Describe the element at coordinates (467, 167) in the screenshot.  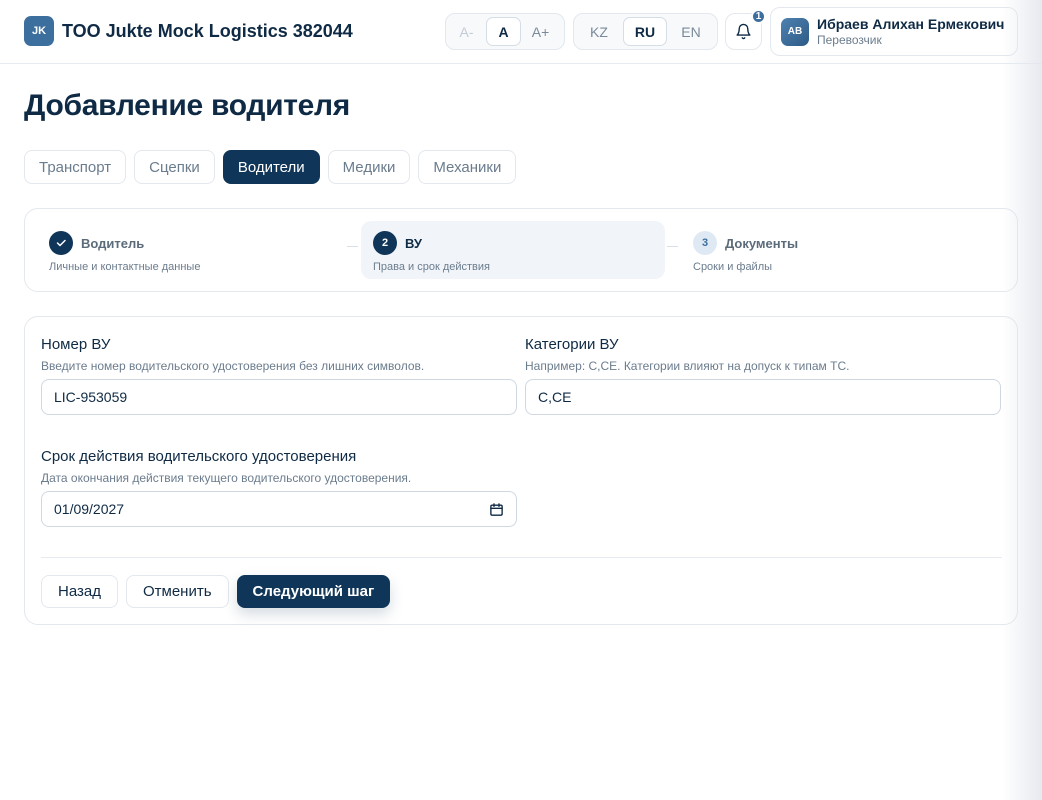
I see `tab-mechanics: Механики` at that location.